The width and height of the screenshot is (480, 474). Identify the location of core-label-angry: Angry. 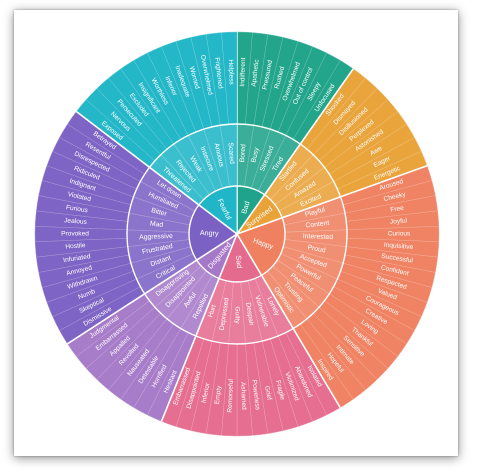
(210, 233).